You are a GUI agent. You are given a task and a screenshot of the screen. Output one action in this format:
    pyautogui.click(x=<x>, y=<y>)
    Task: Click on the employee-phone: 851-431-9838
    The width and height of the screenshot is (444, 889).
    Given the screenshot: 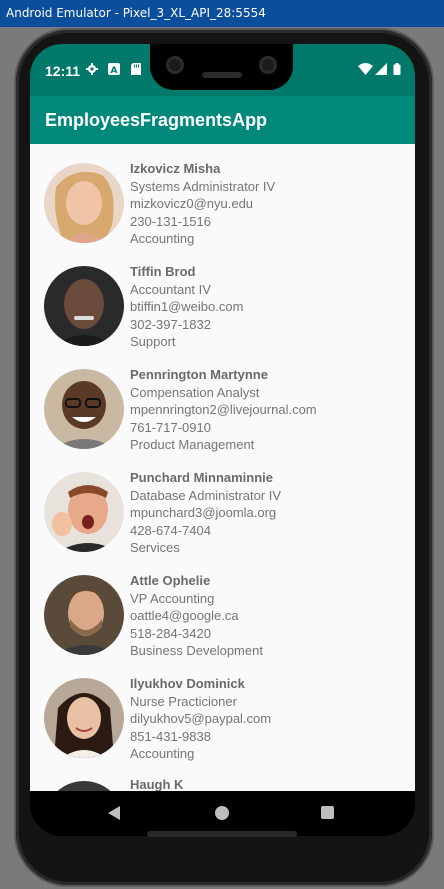 What is the action you would take?
    pyautogui.click(x=170, y=736)
    